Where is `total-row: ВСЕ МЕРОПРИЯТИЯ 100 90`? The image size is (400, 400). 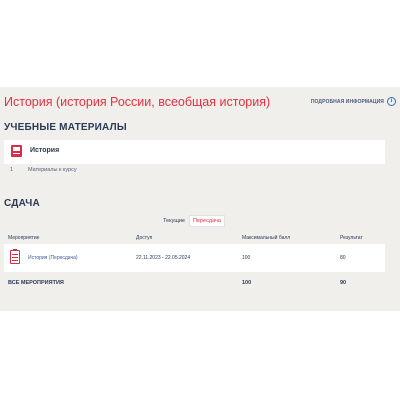 total-row: ВСЕ МЕРОПРИЯТИЯ 100 90 is located at coordinates (194, 284).